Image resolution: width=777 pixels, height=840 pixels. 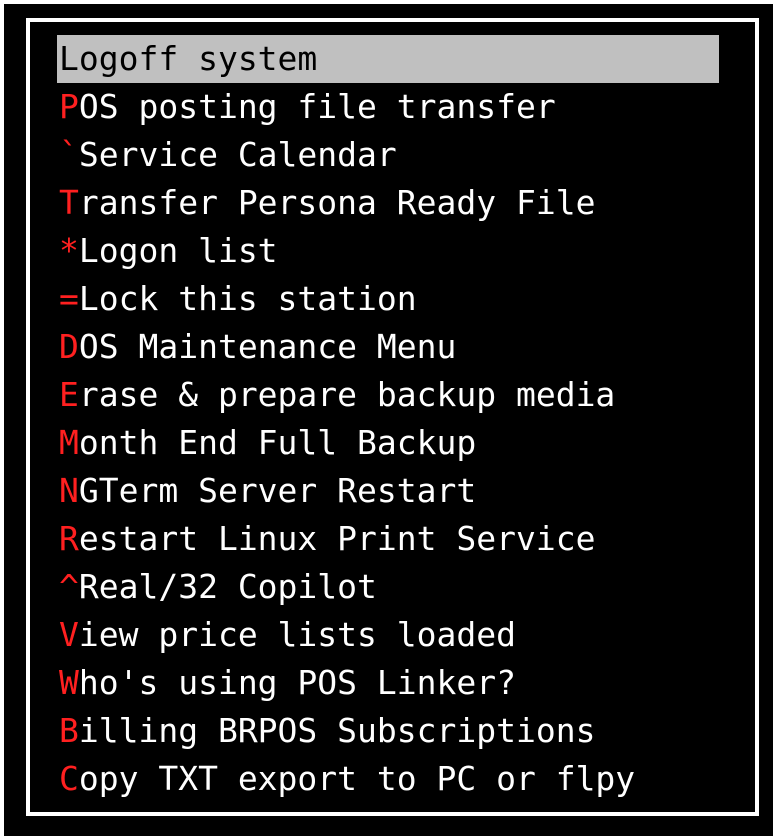 What do you see at coordinates (69, 538) in the screenshot?
I see `menu-item-hotkey: R` at bounding box center [69, 538].